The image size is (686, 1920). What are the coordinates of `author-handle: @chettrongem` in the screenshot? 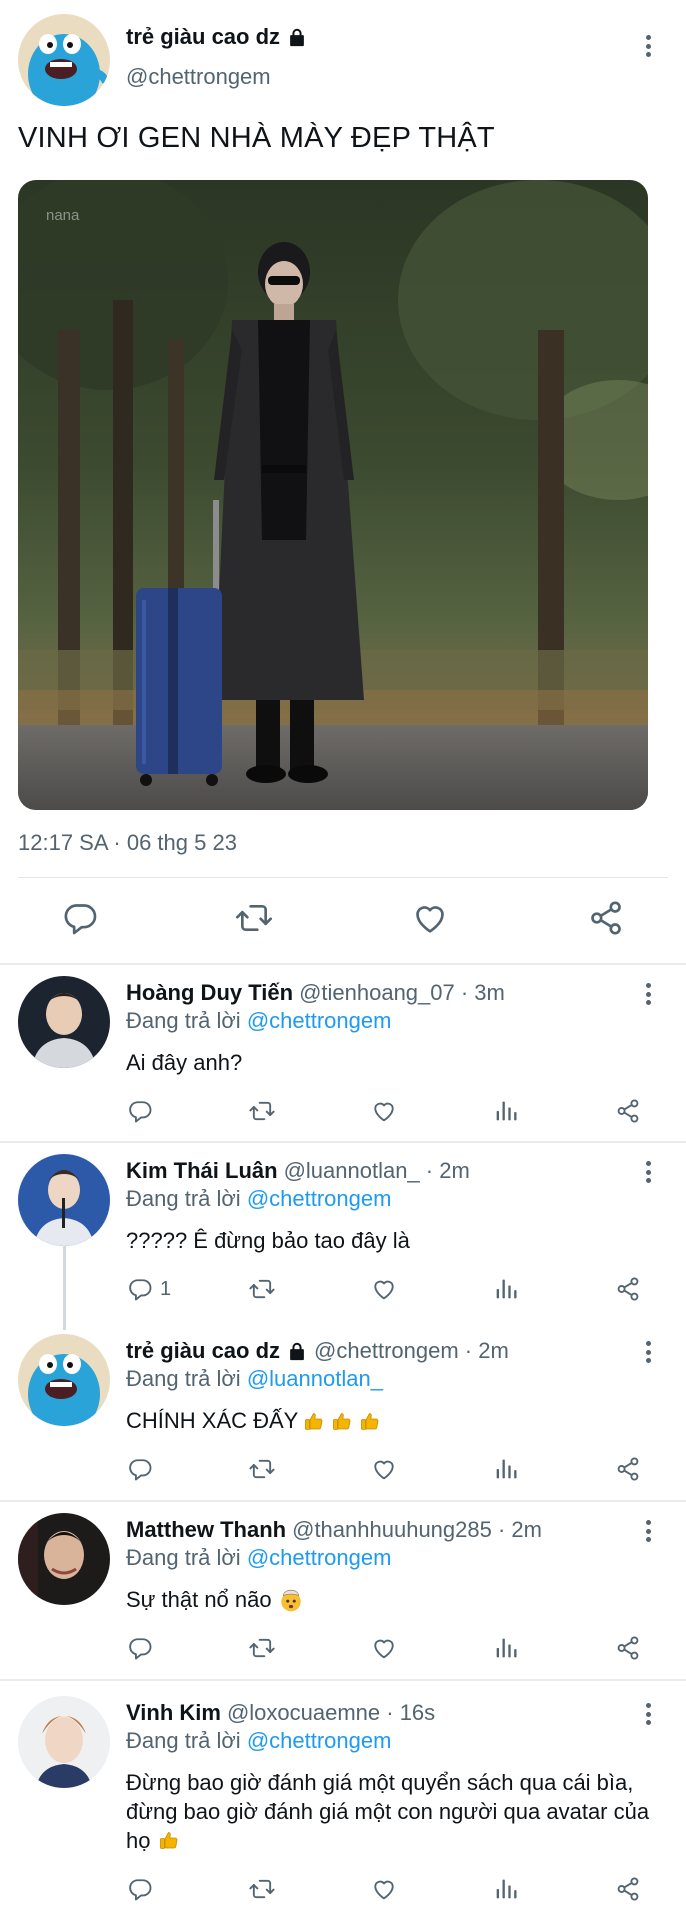 It's located at (198, 77).